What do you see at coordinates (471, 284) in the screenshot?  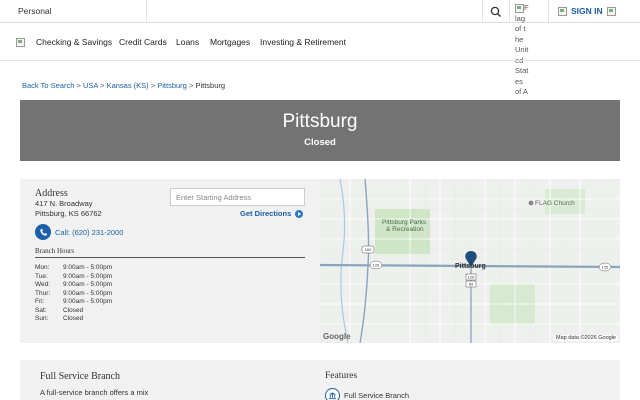 I see `route-shield-label: 69` at bounding box center [471, 284].